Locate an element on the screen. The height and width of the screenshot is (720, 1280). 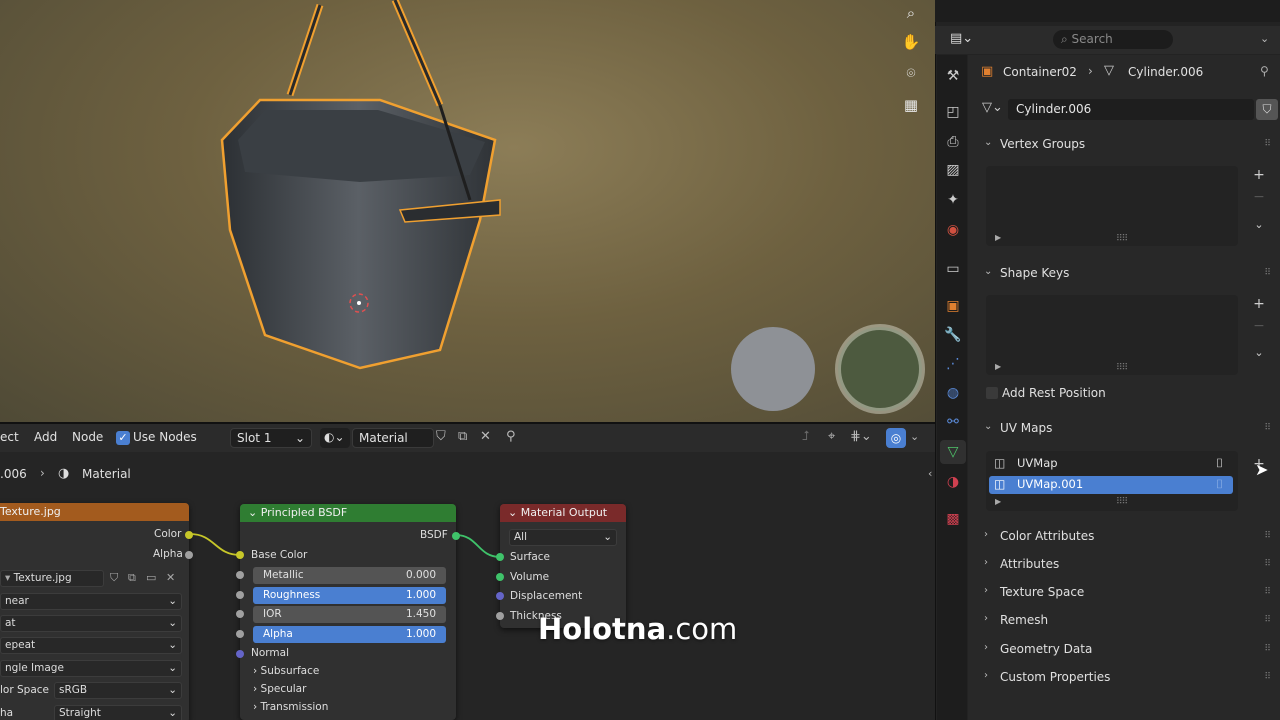
source-dropdown: ngle Image ⌄ is located at coordinates (91, 668).